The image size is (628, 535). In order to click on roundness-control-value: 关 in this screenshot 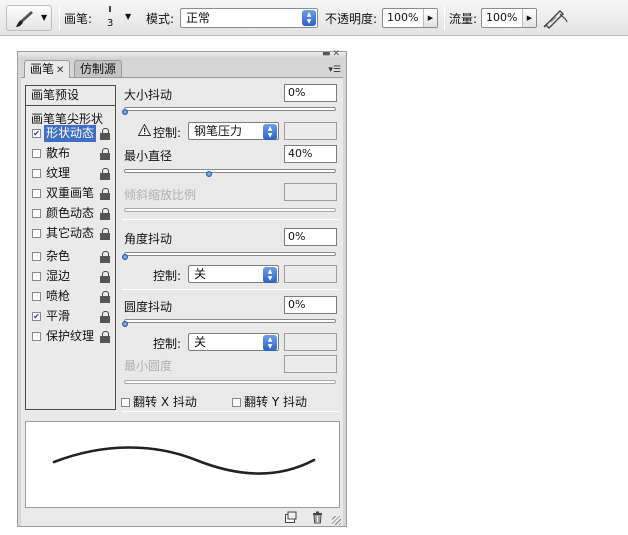, I will do `click(200, 342)`.